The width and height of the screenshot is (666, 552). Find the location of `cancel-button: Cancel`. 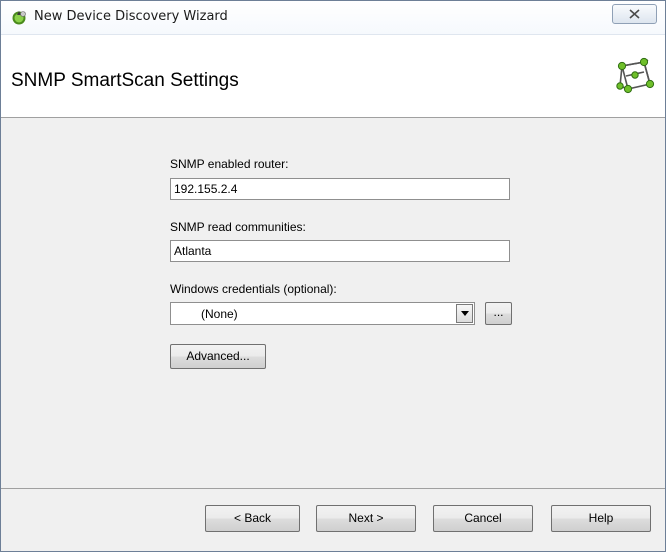

cancel-button: Cancel is located at coordinates (483, 518).